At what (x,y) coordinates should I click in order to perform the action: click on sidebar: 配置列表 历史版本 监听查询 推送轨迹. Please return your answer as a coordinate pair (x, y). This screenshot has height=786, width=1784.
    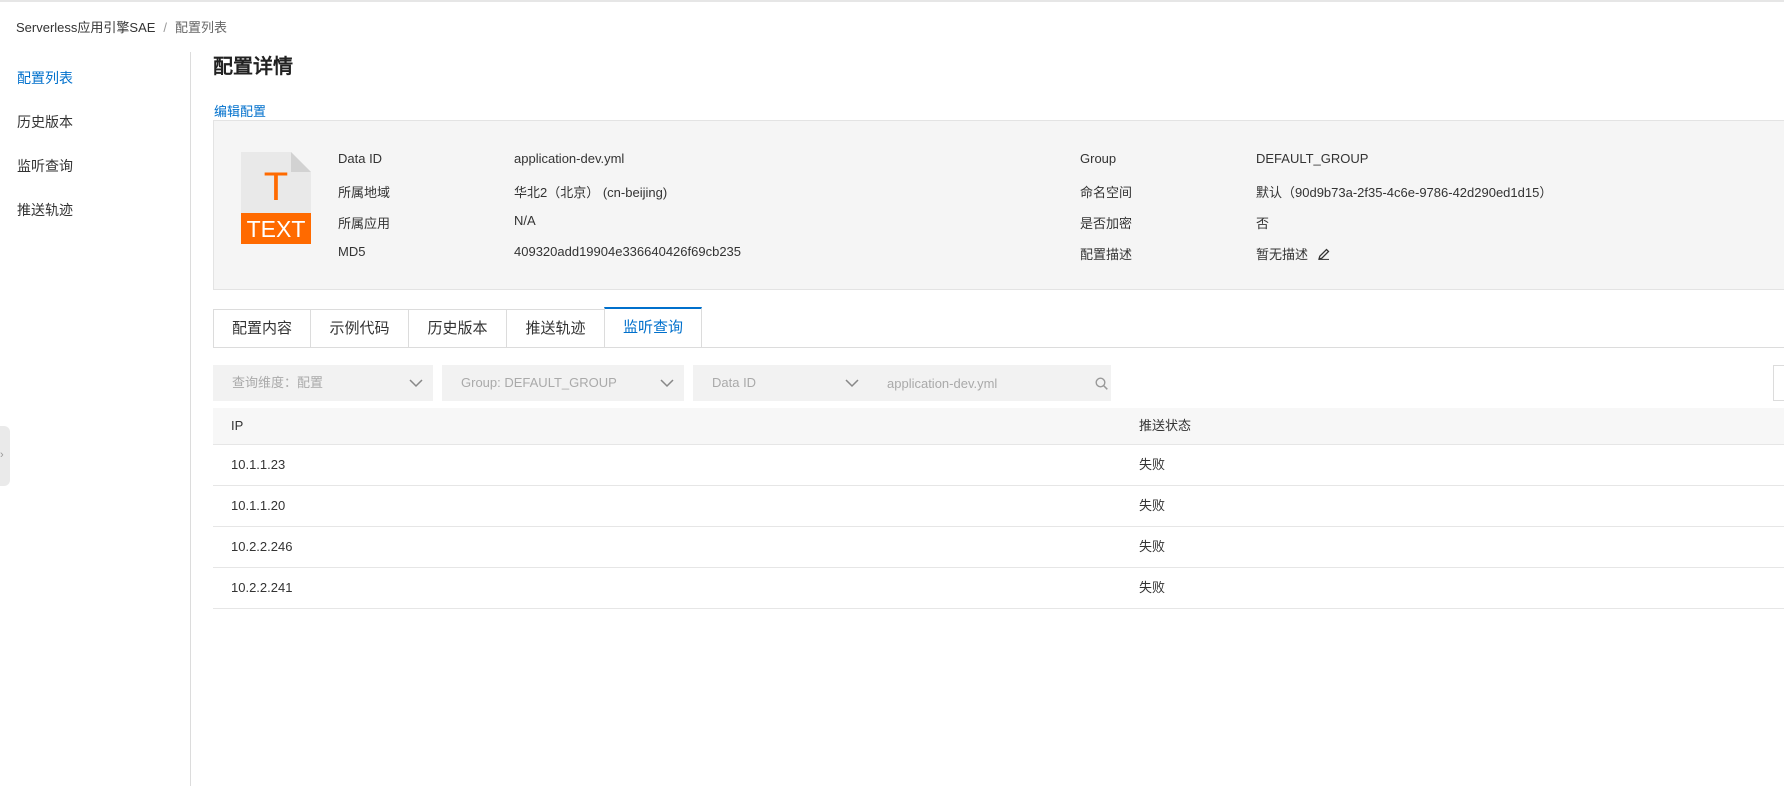
    Looking at the image, I should click on (95, 419).